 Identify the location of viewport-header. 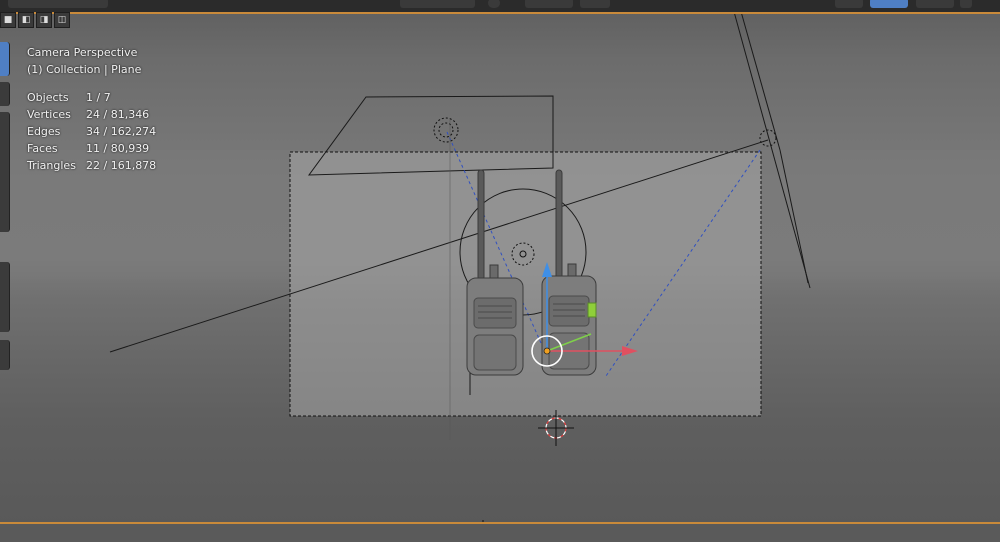
(500, 7).